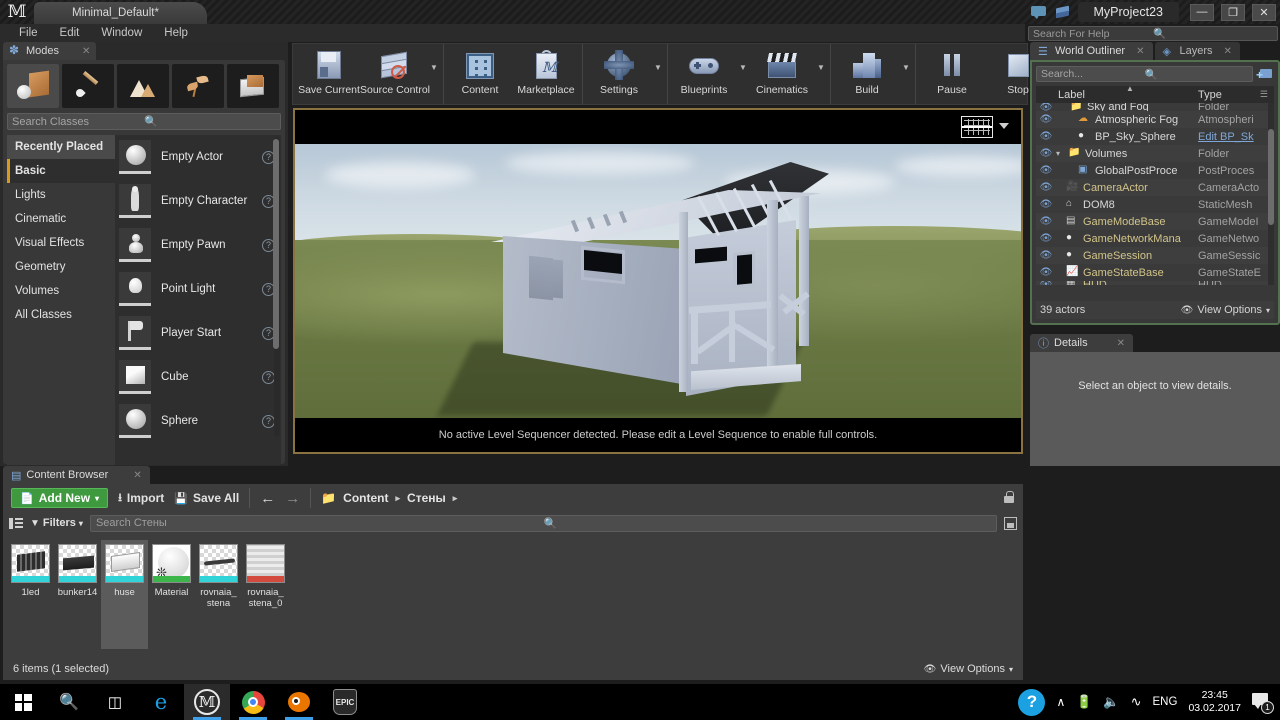  Describe the element at coordinates (16, 523) in the screenshot. I see `sources-panel-icon` at that location.